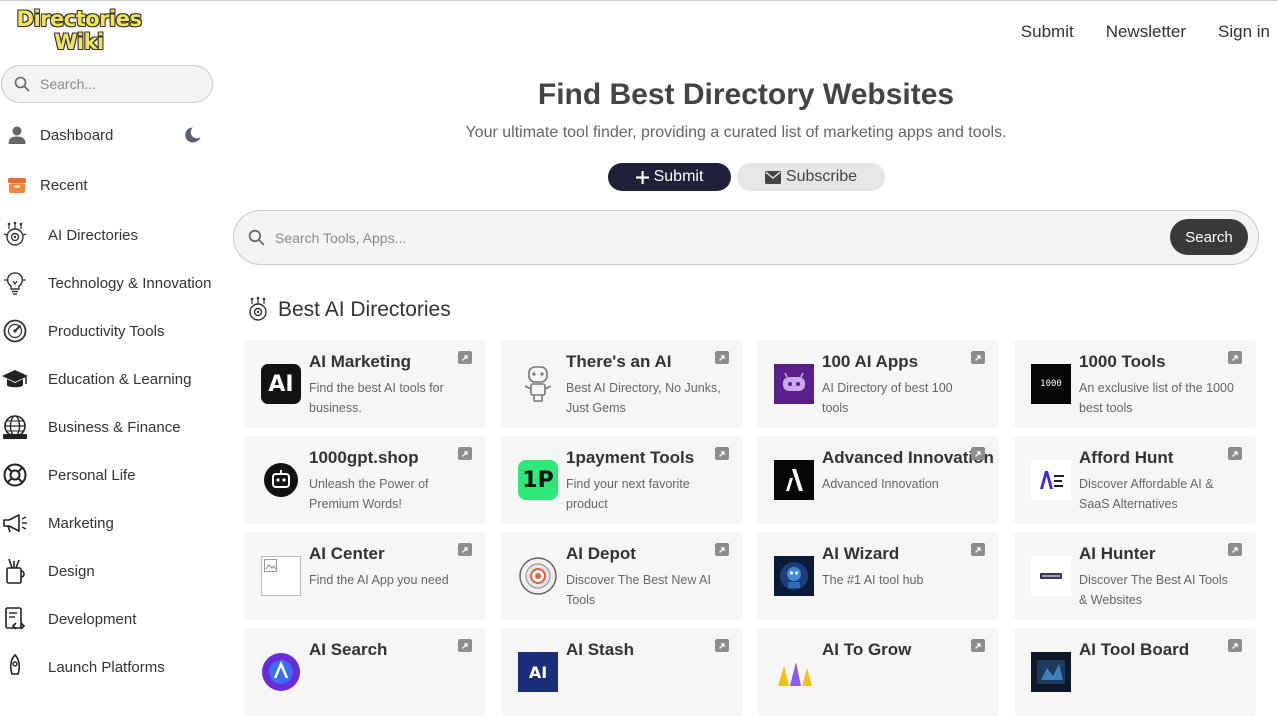 The width and height of the screenshot is (1278, 716). I want to click on sidebar-item-label: AI Directories, so click(93, 235).